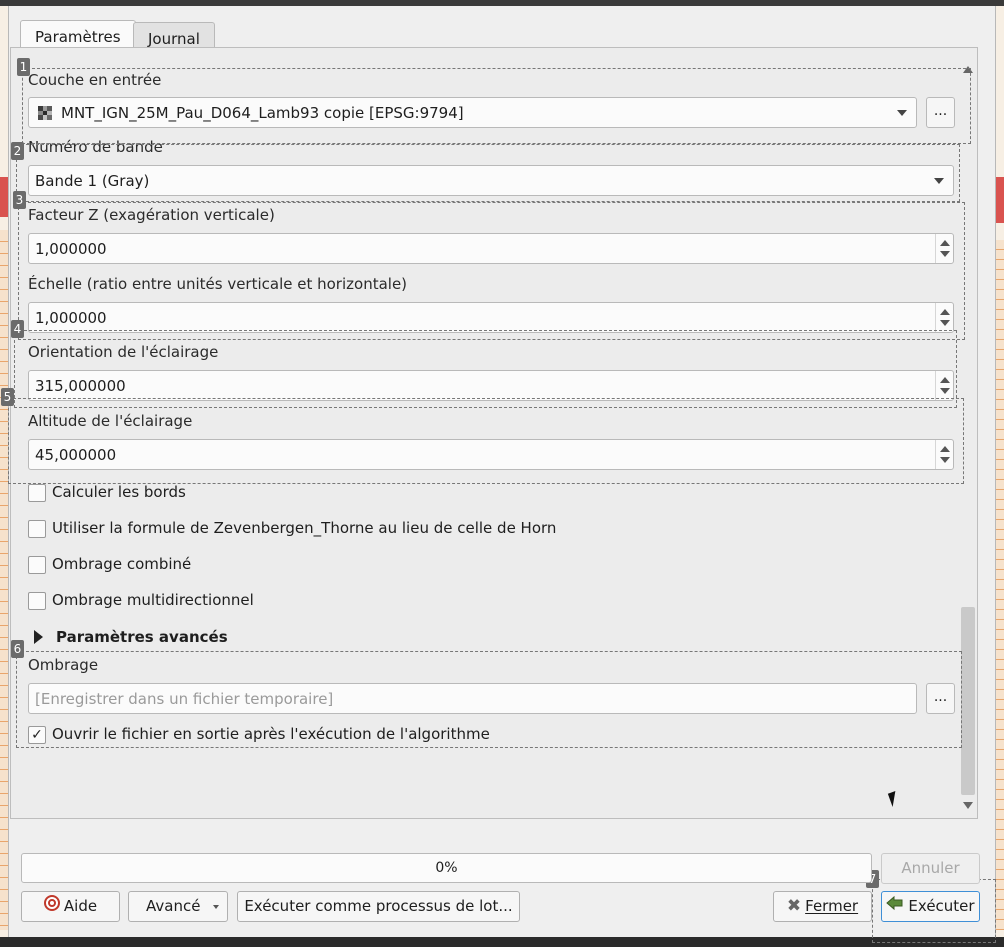 The height and width of the screenshot is (947, 1004). Describe the element at coordinates (930, 868) in the screenshot. I see `cancel-button: Annuler` at that location.